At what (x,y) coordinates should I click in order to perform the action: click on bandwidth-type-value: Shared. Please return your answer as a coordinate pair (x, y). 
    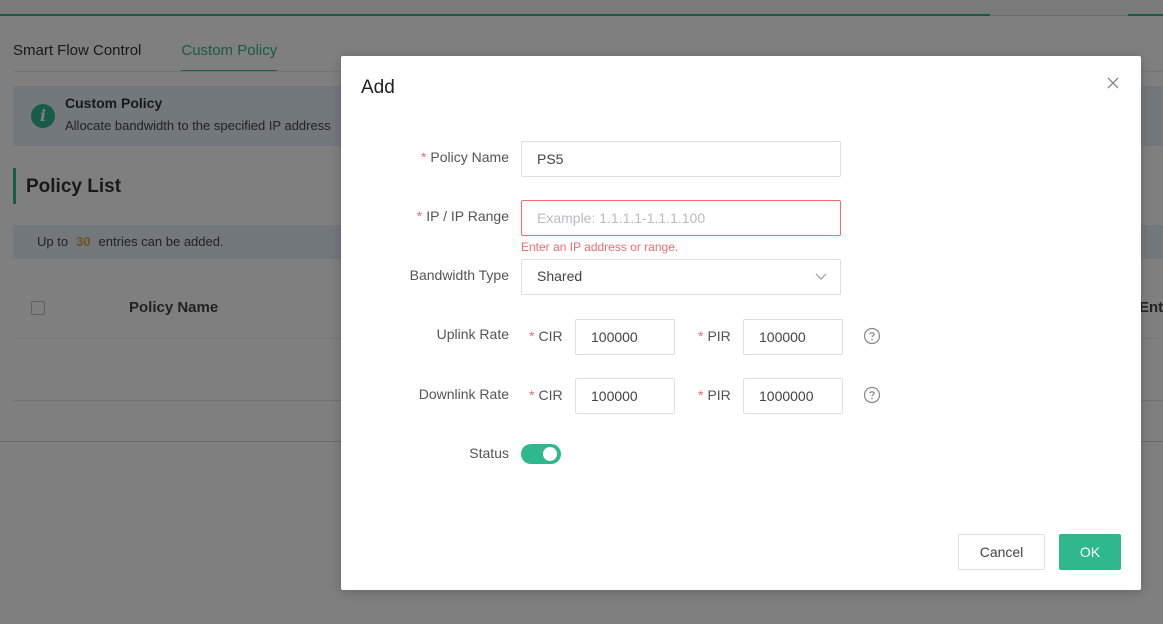
    Looking at the image, I should click on (560, 276).